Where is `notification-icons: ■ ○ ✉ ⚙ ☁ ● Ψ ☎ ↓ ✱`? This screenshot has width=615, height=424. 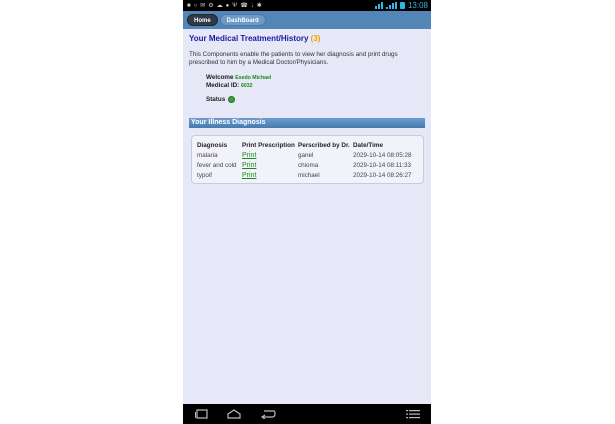 notification-icons: ■ ○ ✉ ⚙ ☁ ● Ψ ☎ ↓ ✱ is located at coordinates (222, 6).